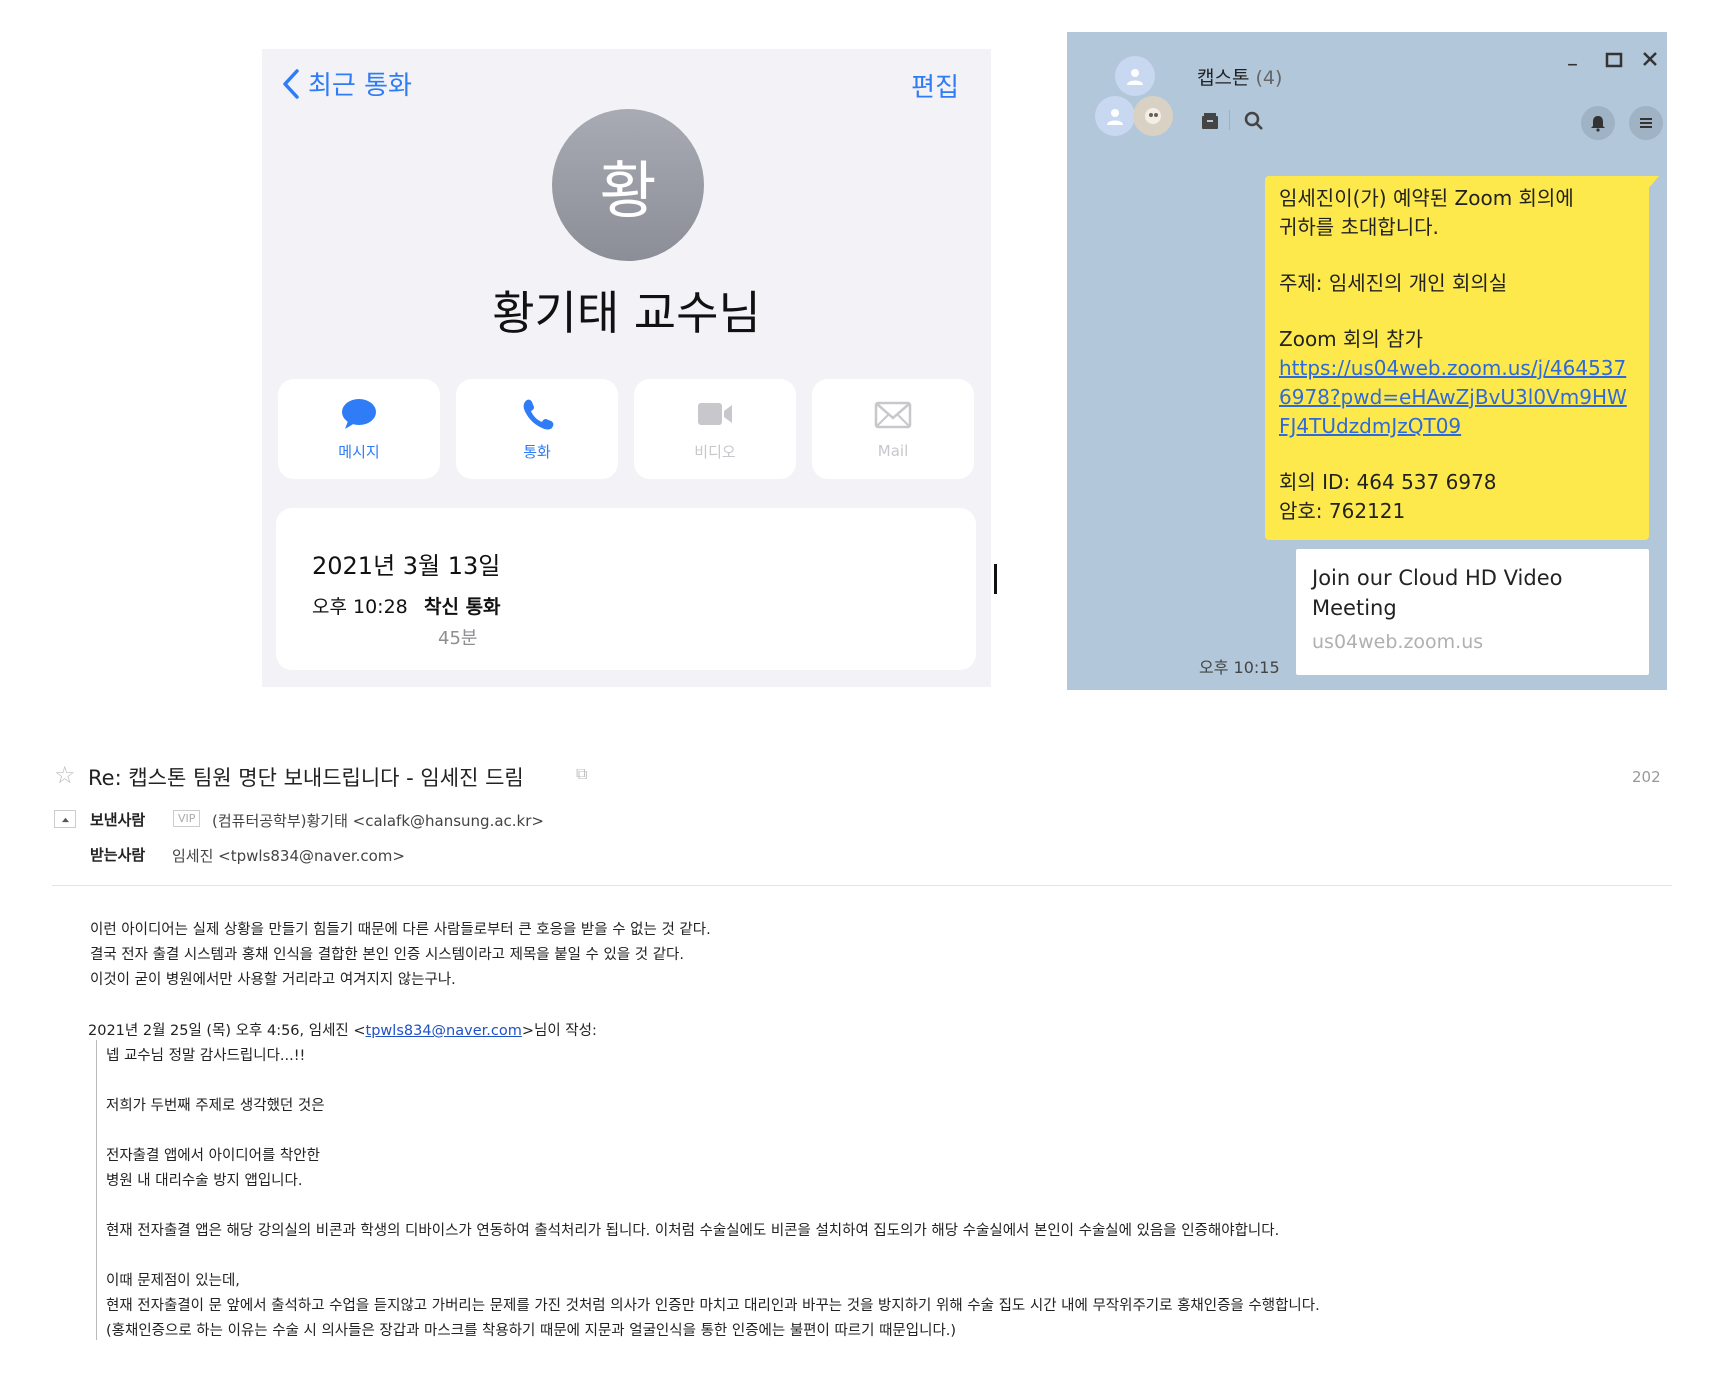 Image resolution: width=1714 pixels, height=1380 pixels. Describe the element at coordinates (1388, 482) in the screenshot. I see `meeting-id: 회의 ID: 464 537 6978` at that location.